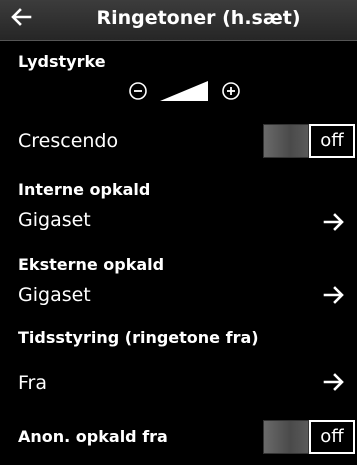 Image resolution: width=357 pixels, height=465 pixels. What do you see at coordinates (138, 91) in the screenshot?
I see `minus-circle-icon` at bounding box center [138, 91].